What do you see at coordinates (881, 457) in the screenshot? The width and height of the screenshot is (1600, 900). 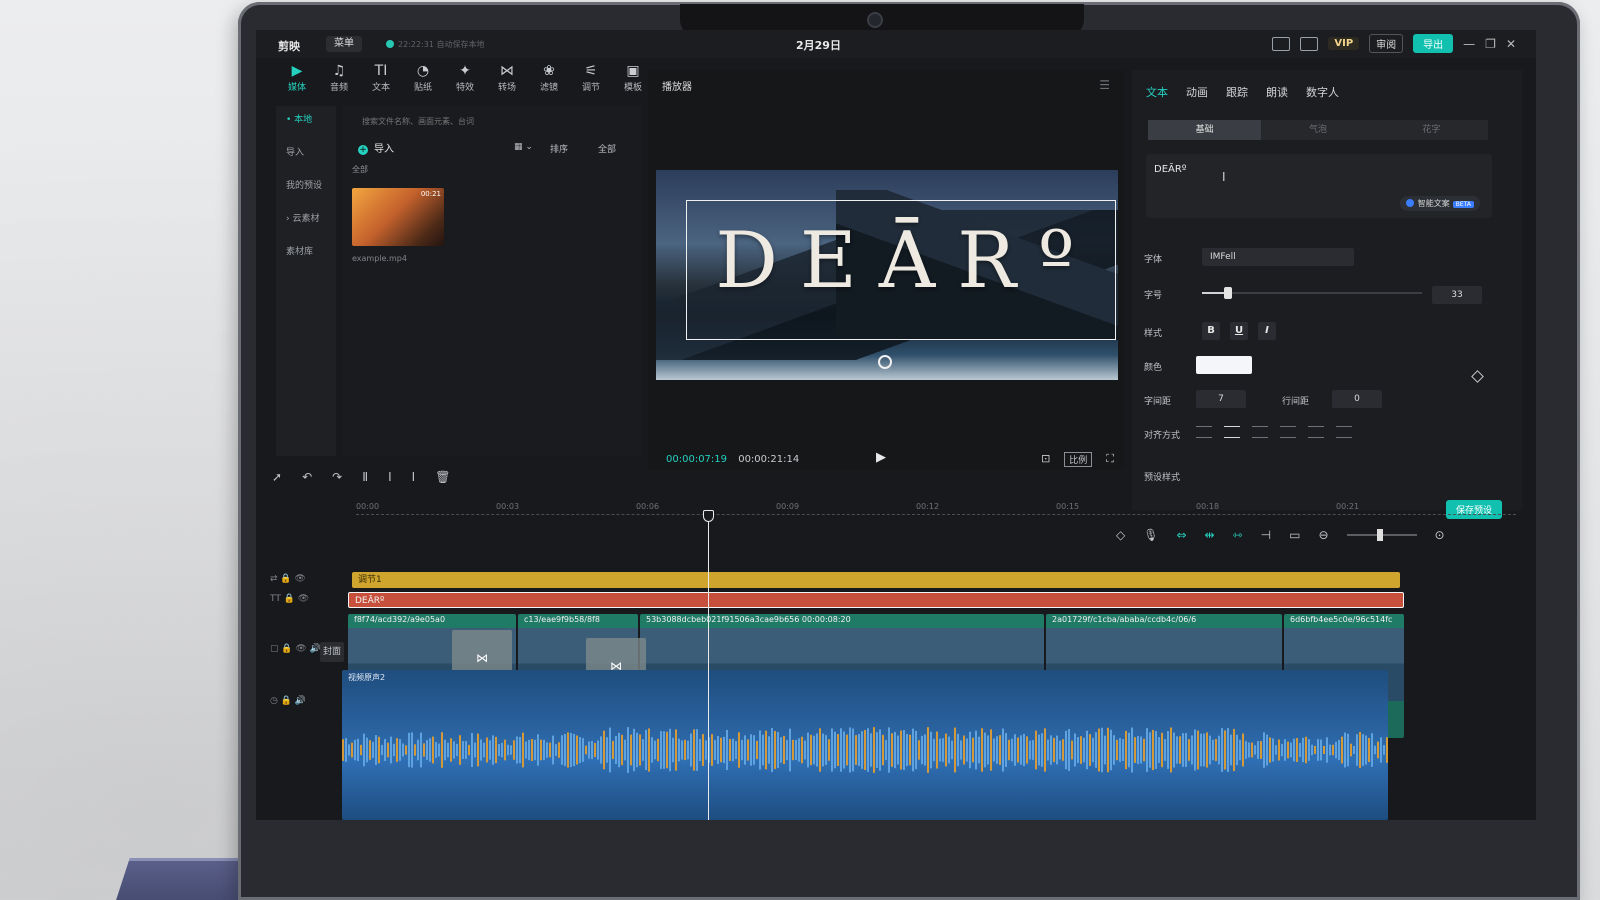 I see `play-icon: ▶` at bounding box center [881, 457].